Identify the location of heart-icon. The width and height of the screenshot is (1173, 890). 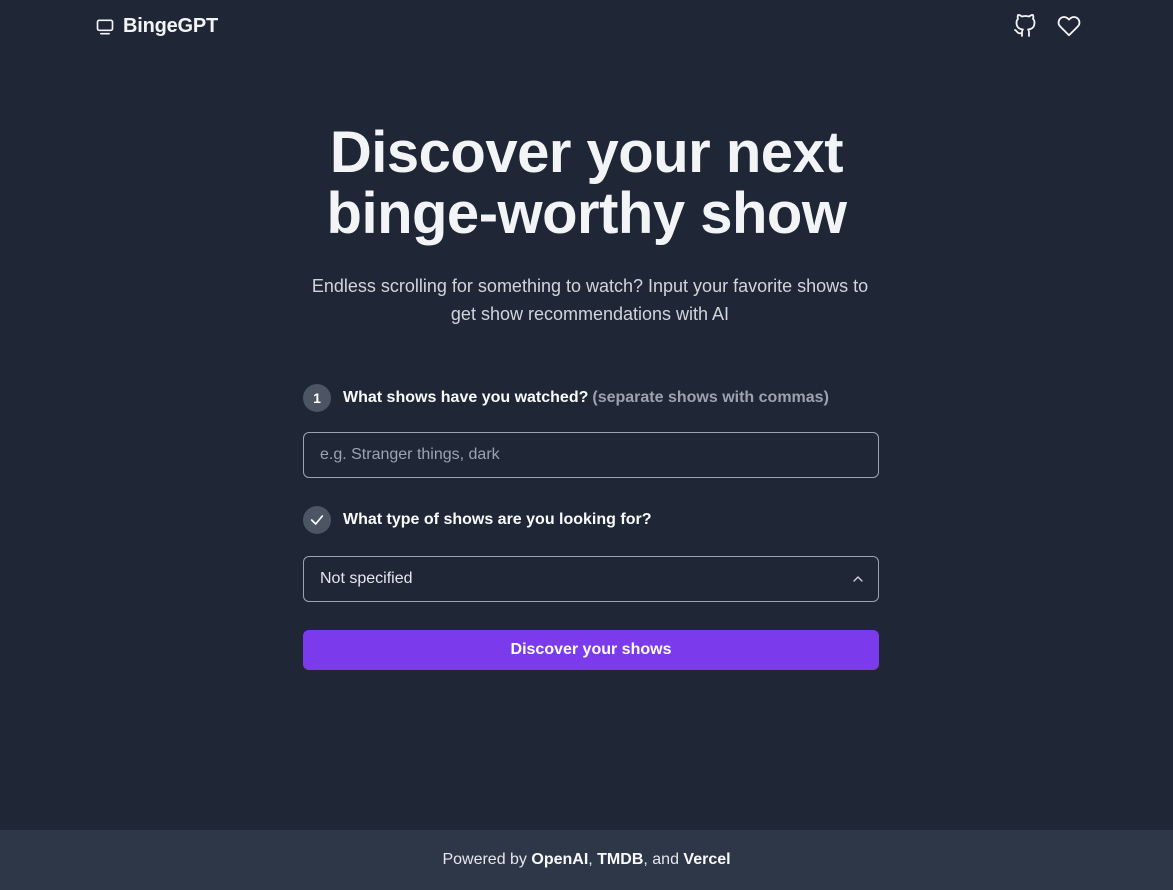
(1069, 26).